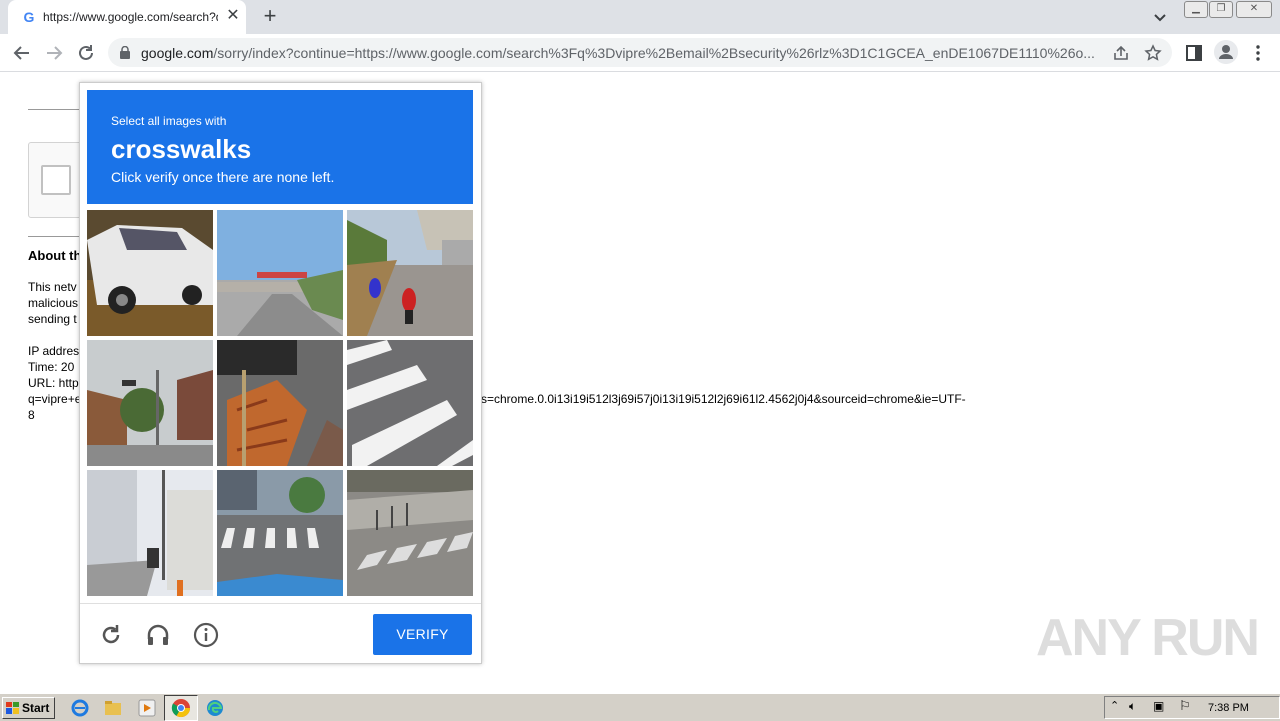 This screenshot has height=721, width=1280. What do you see at coordinates (31, 415) in the screenshot?
I see `url-end: 8` at bounding box center [31, 415].